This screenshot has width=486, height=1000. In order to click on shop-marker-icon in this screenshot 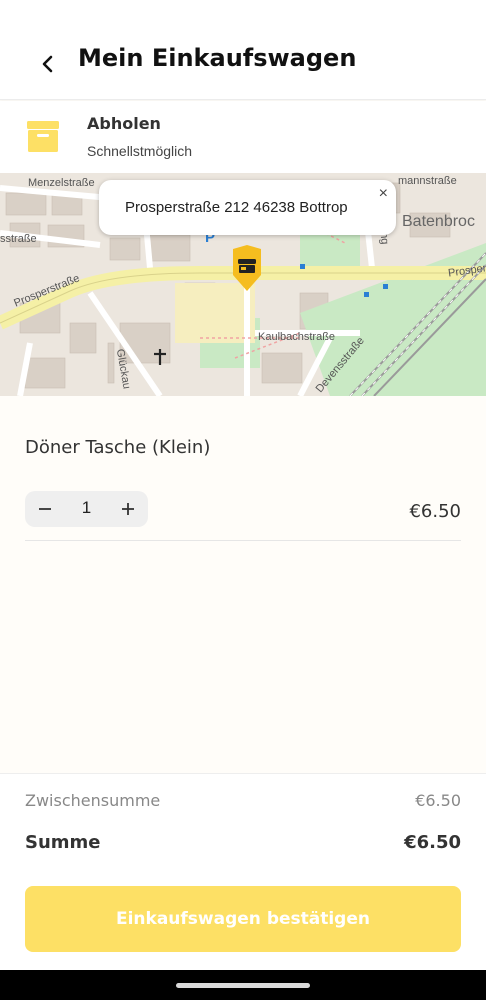, I will do `click(247, 268)`.